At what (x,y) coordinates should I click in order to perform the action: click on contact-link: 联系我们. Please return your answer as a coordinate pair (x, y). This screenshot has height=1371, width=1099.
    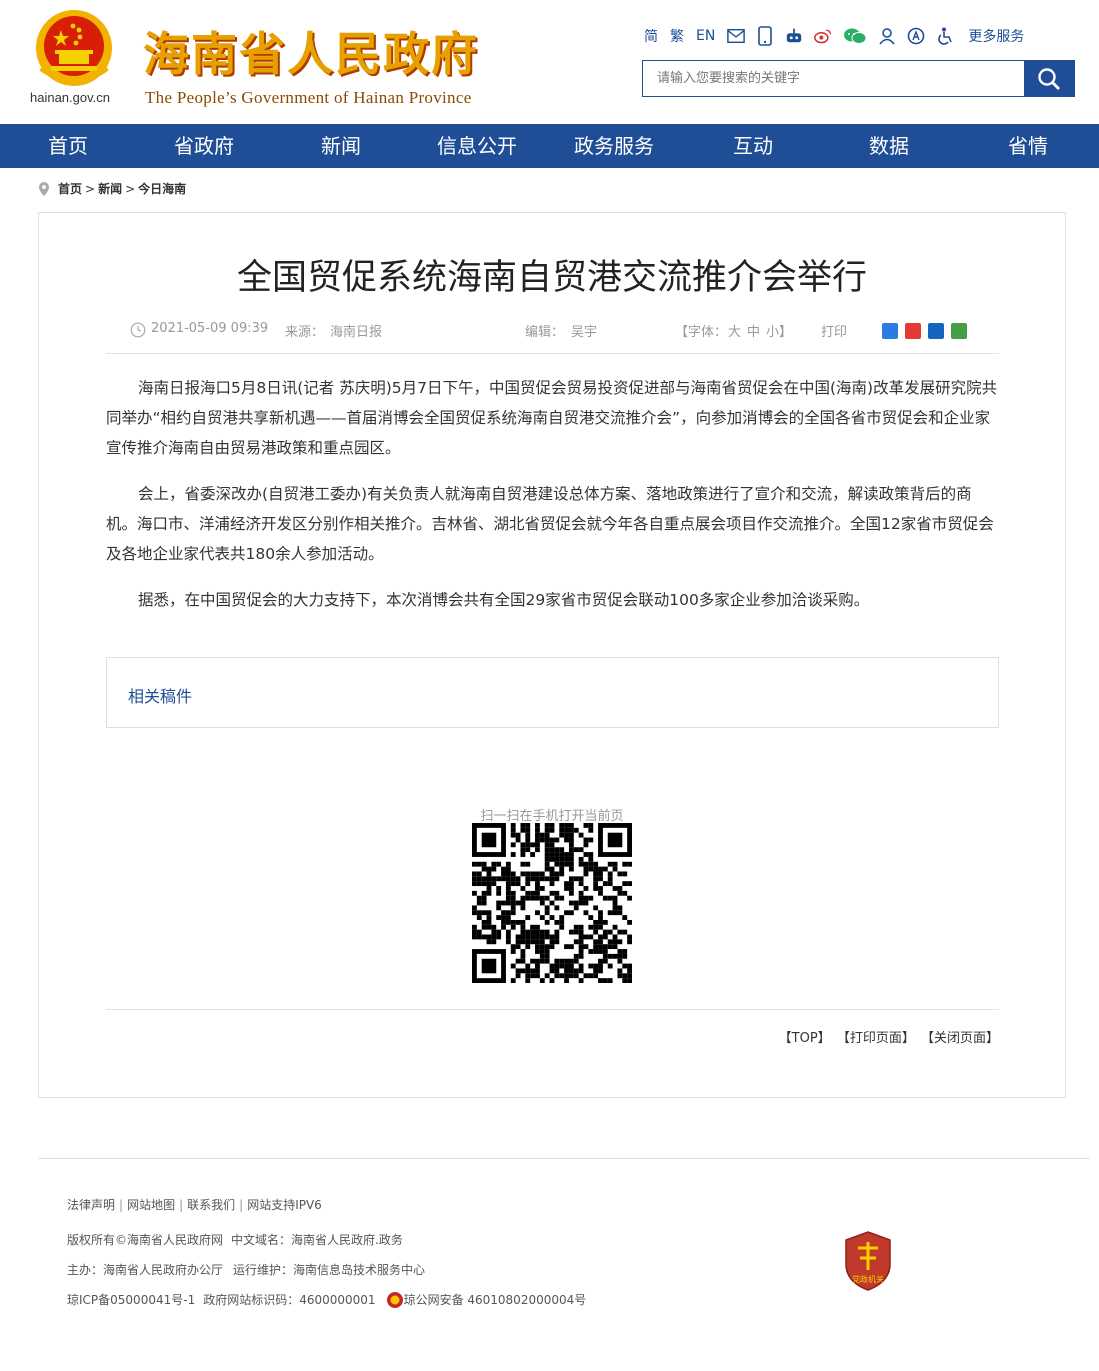
    Looking at the image, I should click on (211, 1205).